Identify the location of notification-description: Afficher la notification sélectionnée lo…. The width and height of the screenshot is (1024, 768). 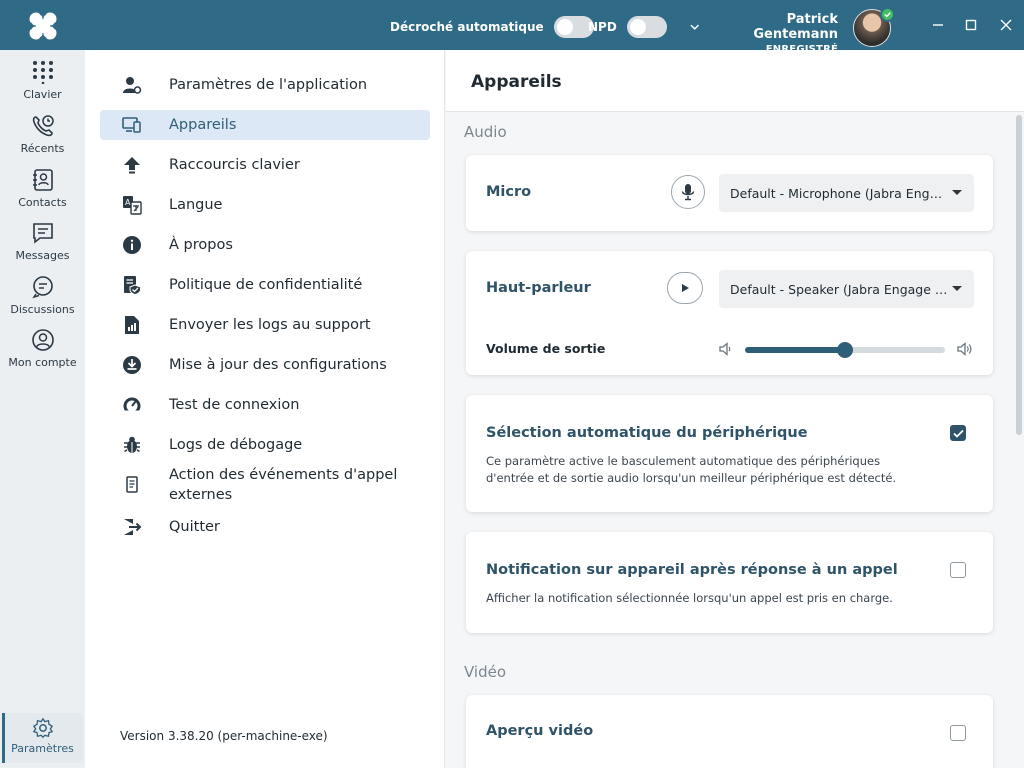
(689, 598).